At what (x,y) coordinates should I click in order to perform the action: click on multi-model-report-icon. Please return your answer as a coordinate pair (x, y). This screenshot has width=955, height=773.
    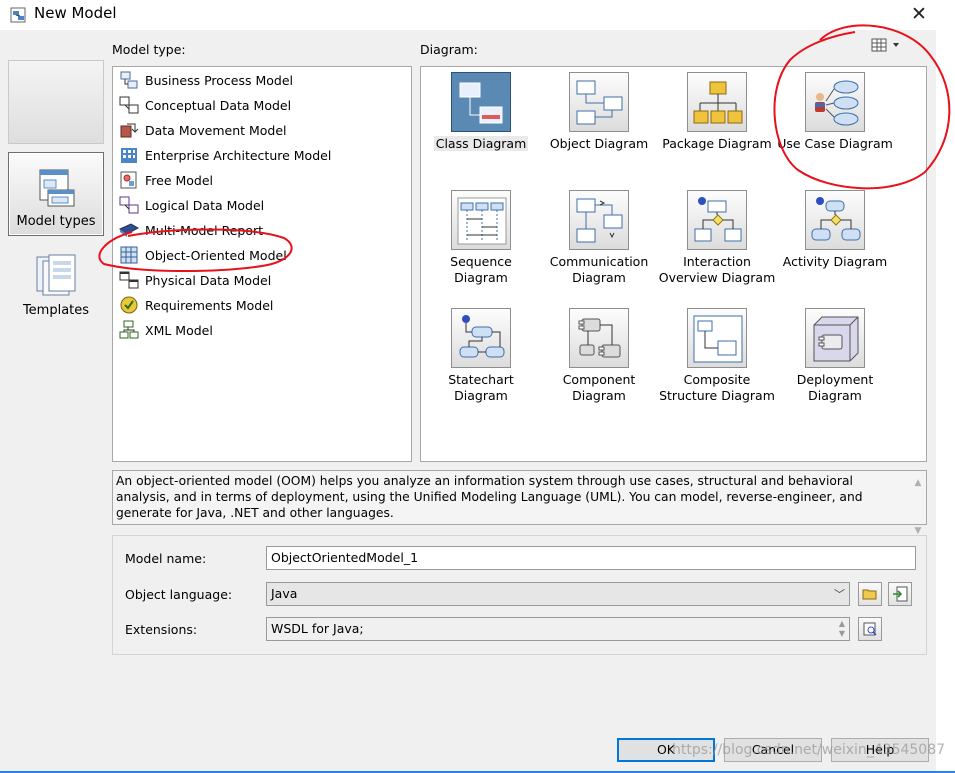
    Looking at the image, I should click on (129, 230).